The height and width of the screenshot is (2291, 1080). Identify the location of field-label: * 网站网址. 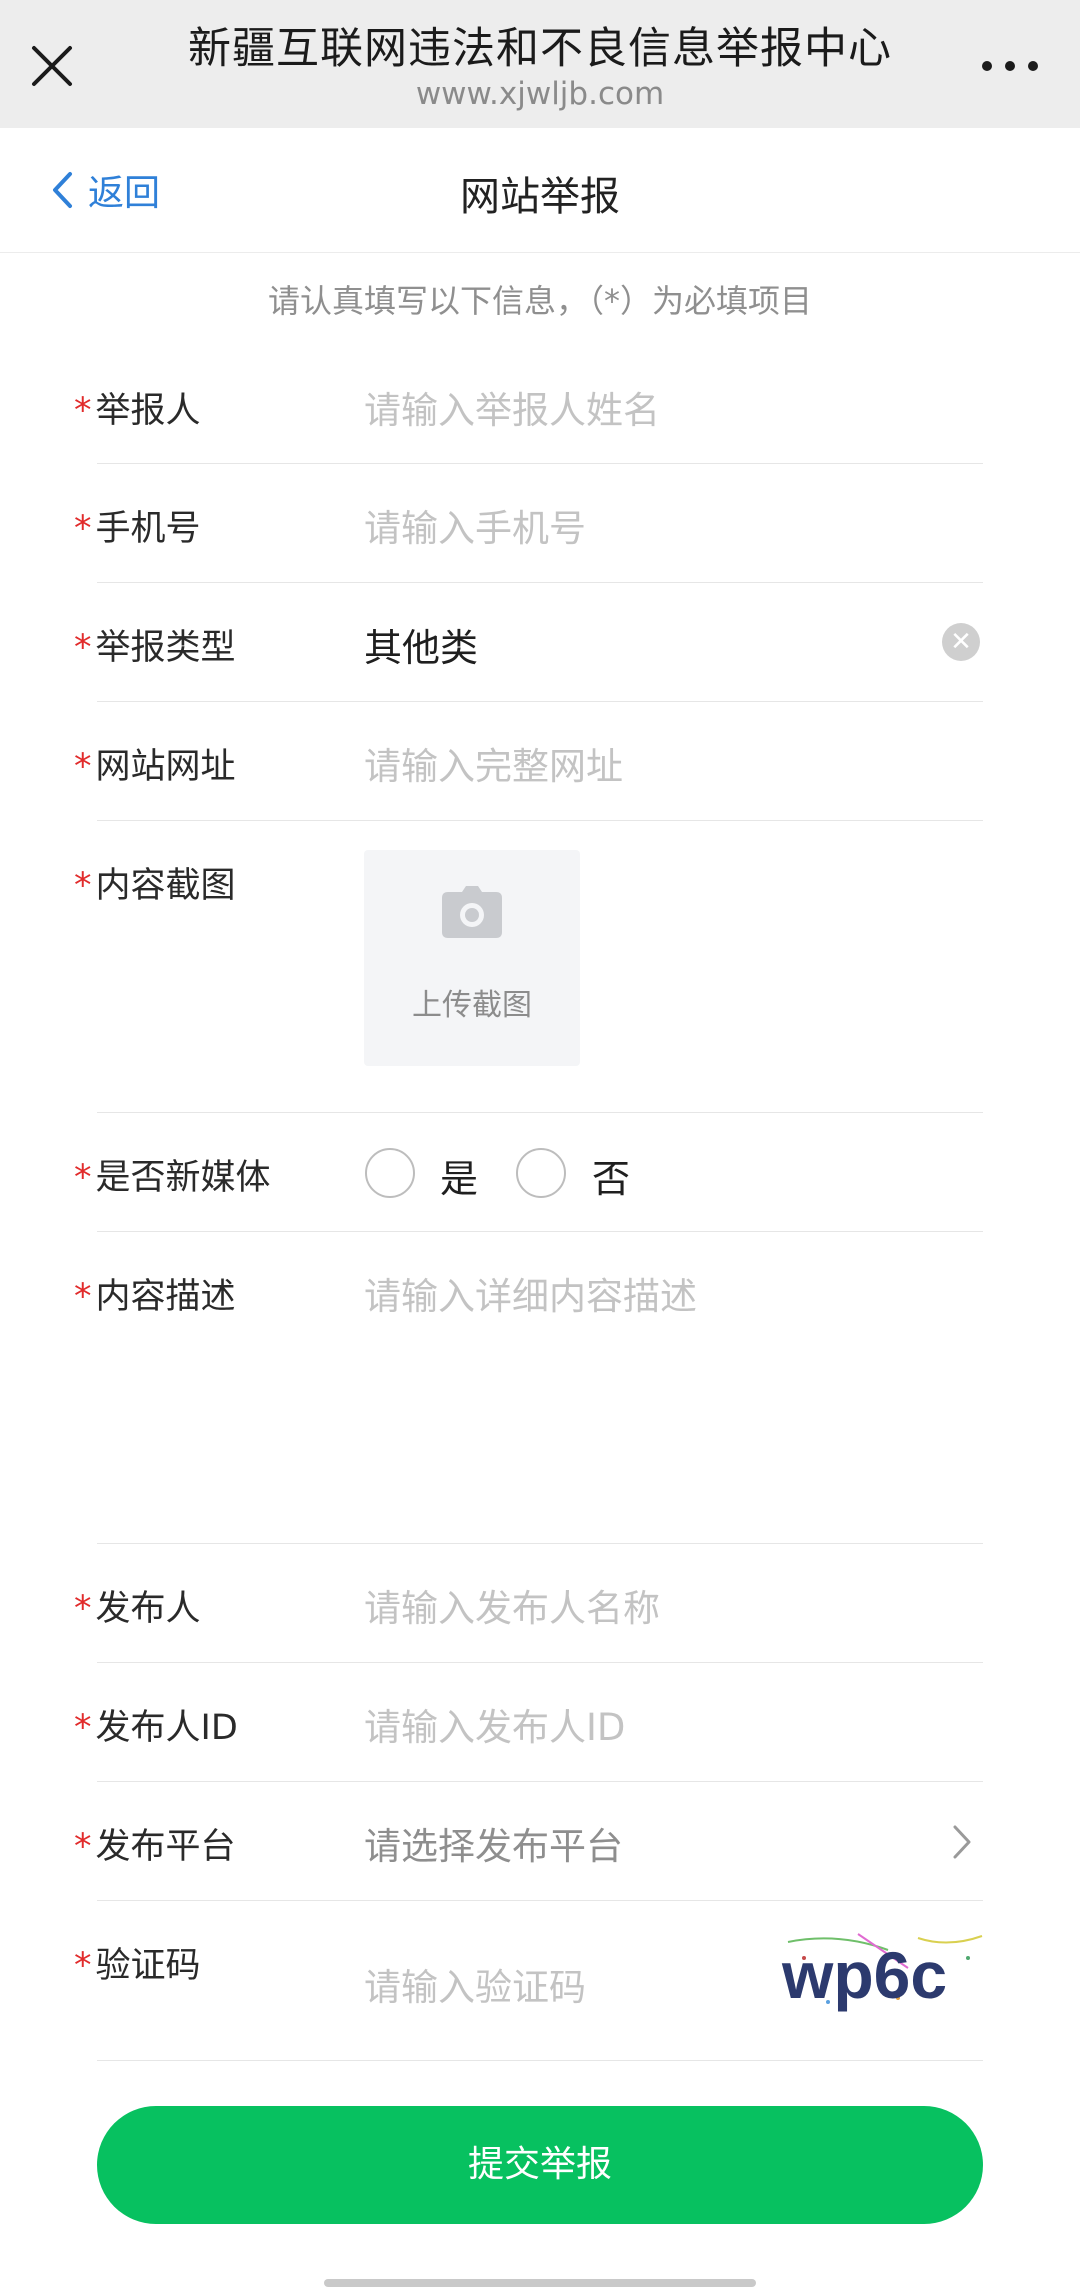
(155, 767).